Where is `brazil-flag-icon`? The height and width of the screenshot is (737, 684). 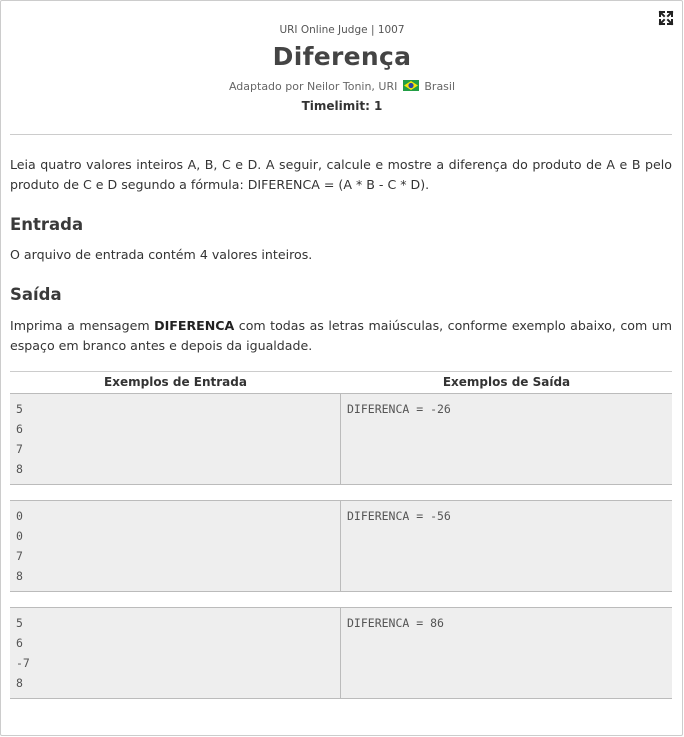
brazil-flag-icon is located at coordinates (410, 85).